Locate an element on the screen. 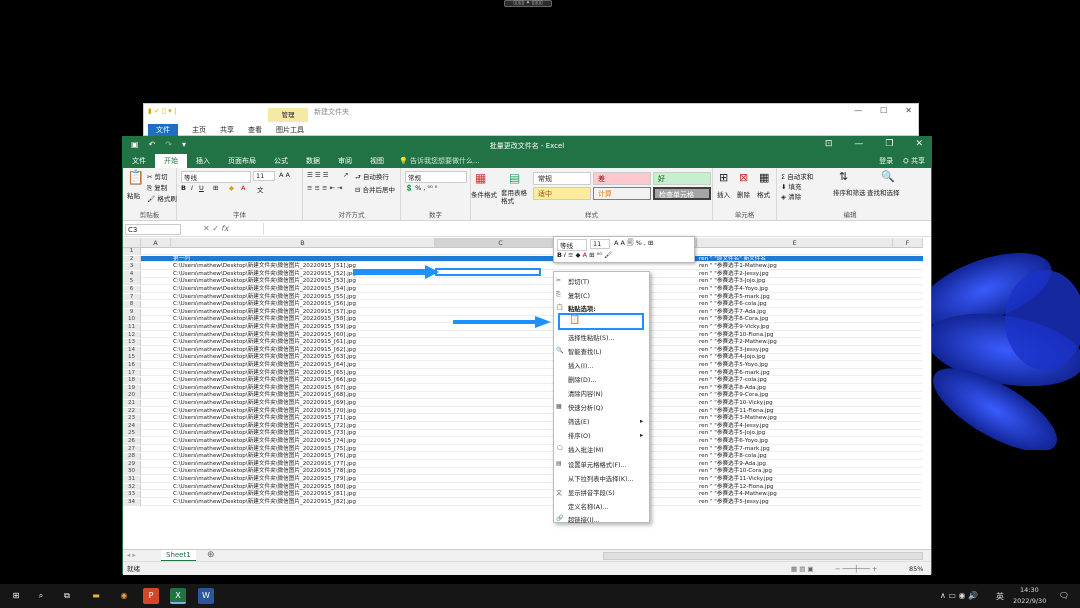  cell-e: ren " "参赛选手5-mark.jpg is located at coordinates (734, 297).